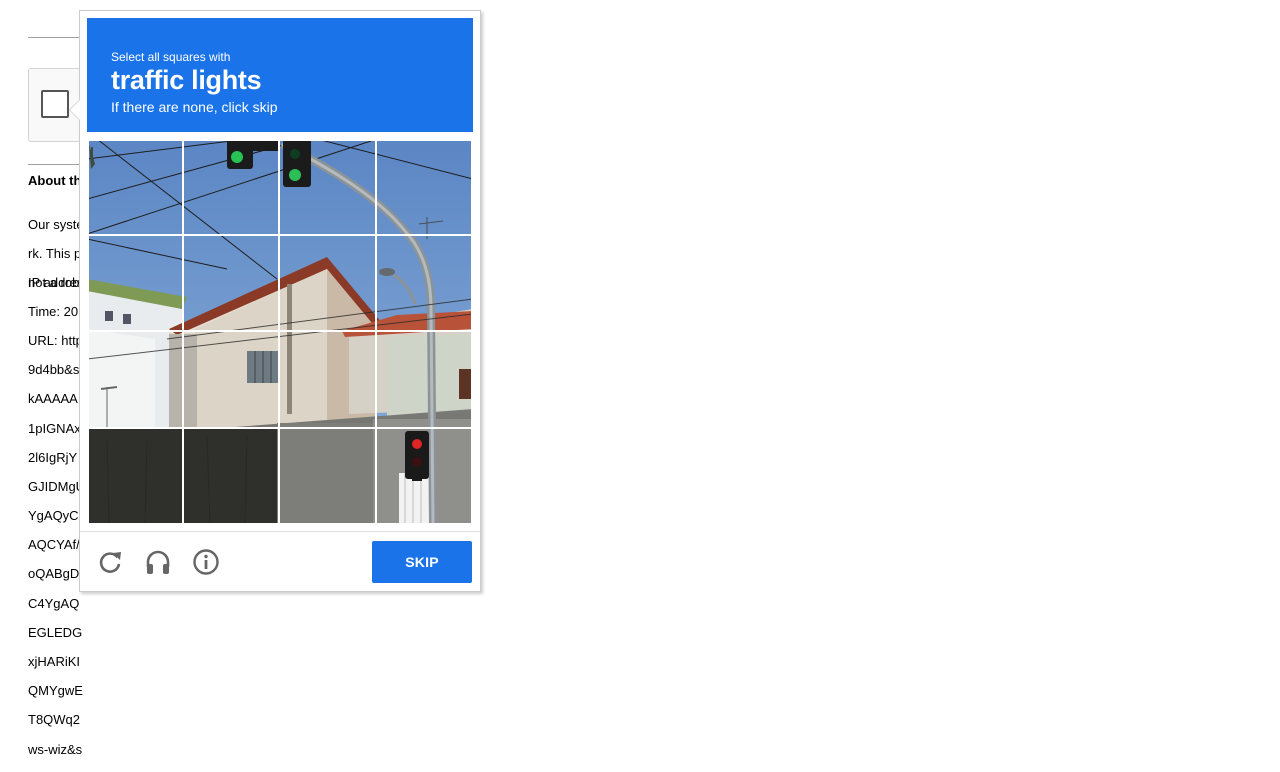 The height and width of the screenshot is (772, 1280). What do you see at coordinates (110, 562) in the screenshot?
I see `reload-icon` at bounding box center [110, 562].